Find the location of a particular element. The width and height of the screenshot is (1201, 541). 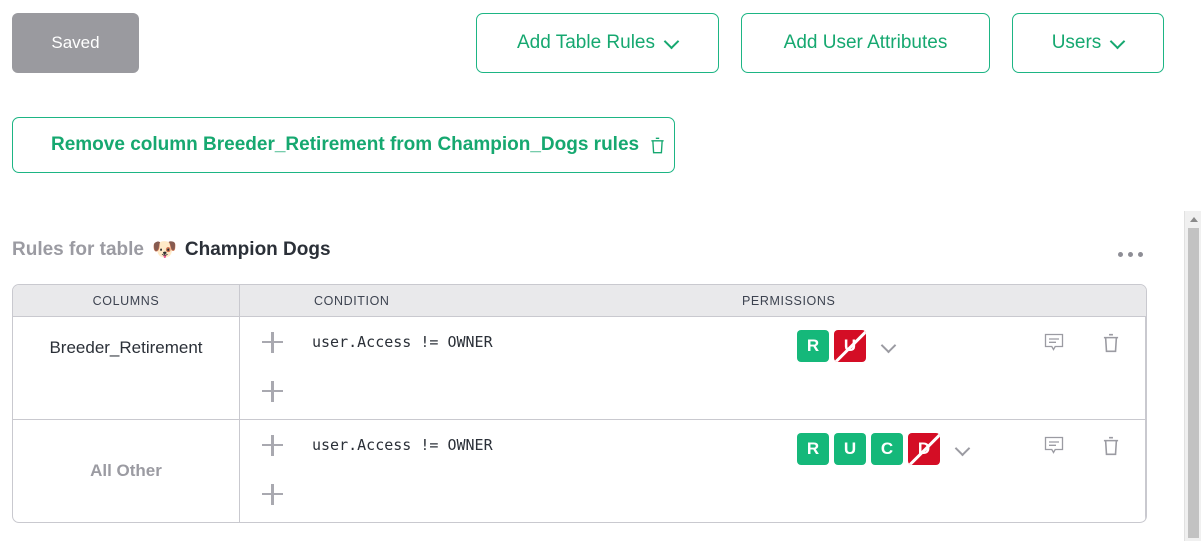

saved-button-label: Saved is located at coordinates (75, 42).